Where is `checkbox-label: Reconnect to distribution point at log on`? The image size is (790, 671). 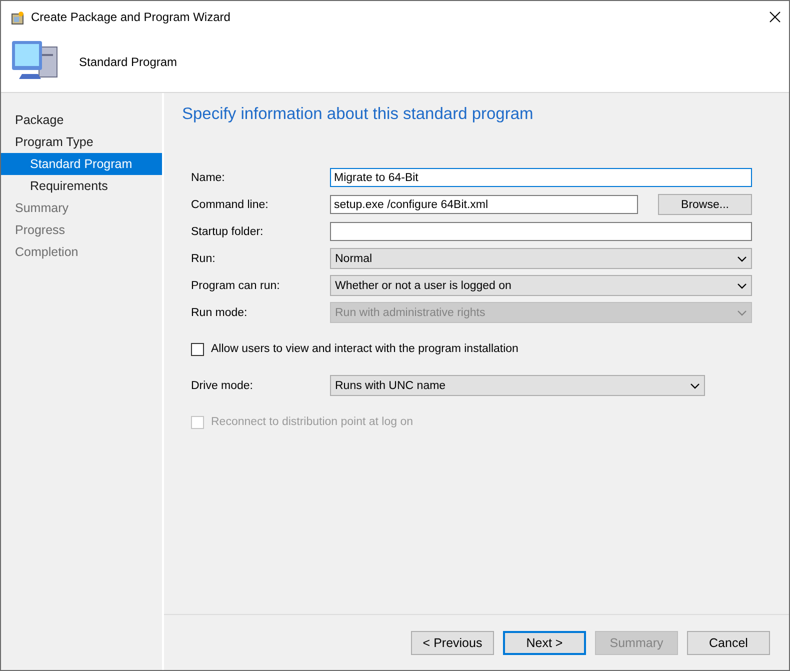 checkbox-label: Reconnect to distribution point at log on is located at coordinates (312, 422).